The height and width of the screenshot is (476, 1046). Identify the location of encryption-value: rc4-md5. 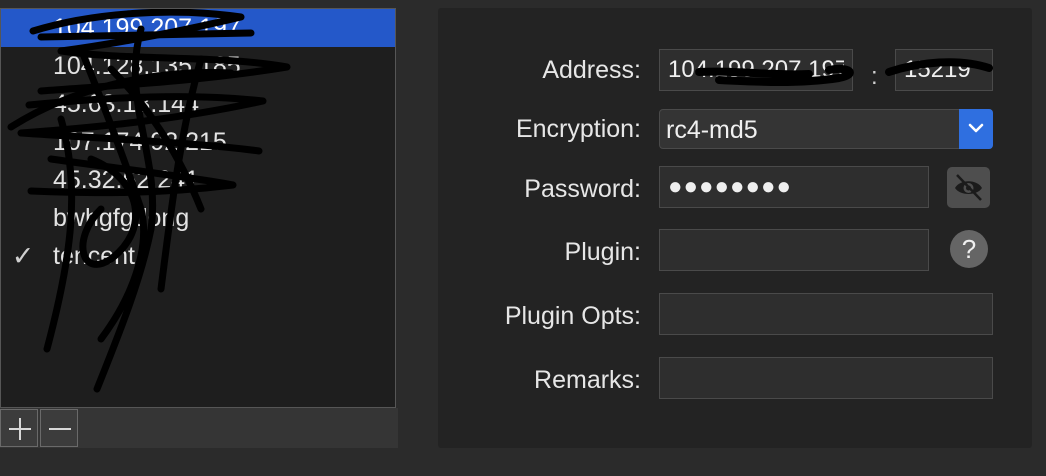
(712, 130).